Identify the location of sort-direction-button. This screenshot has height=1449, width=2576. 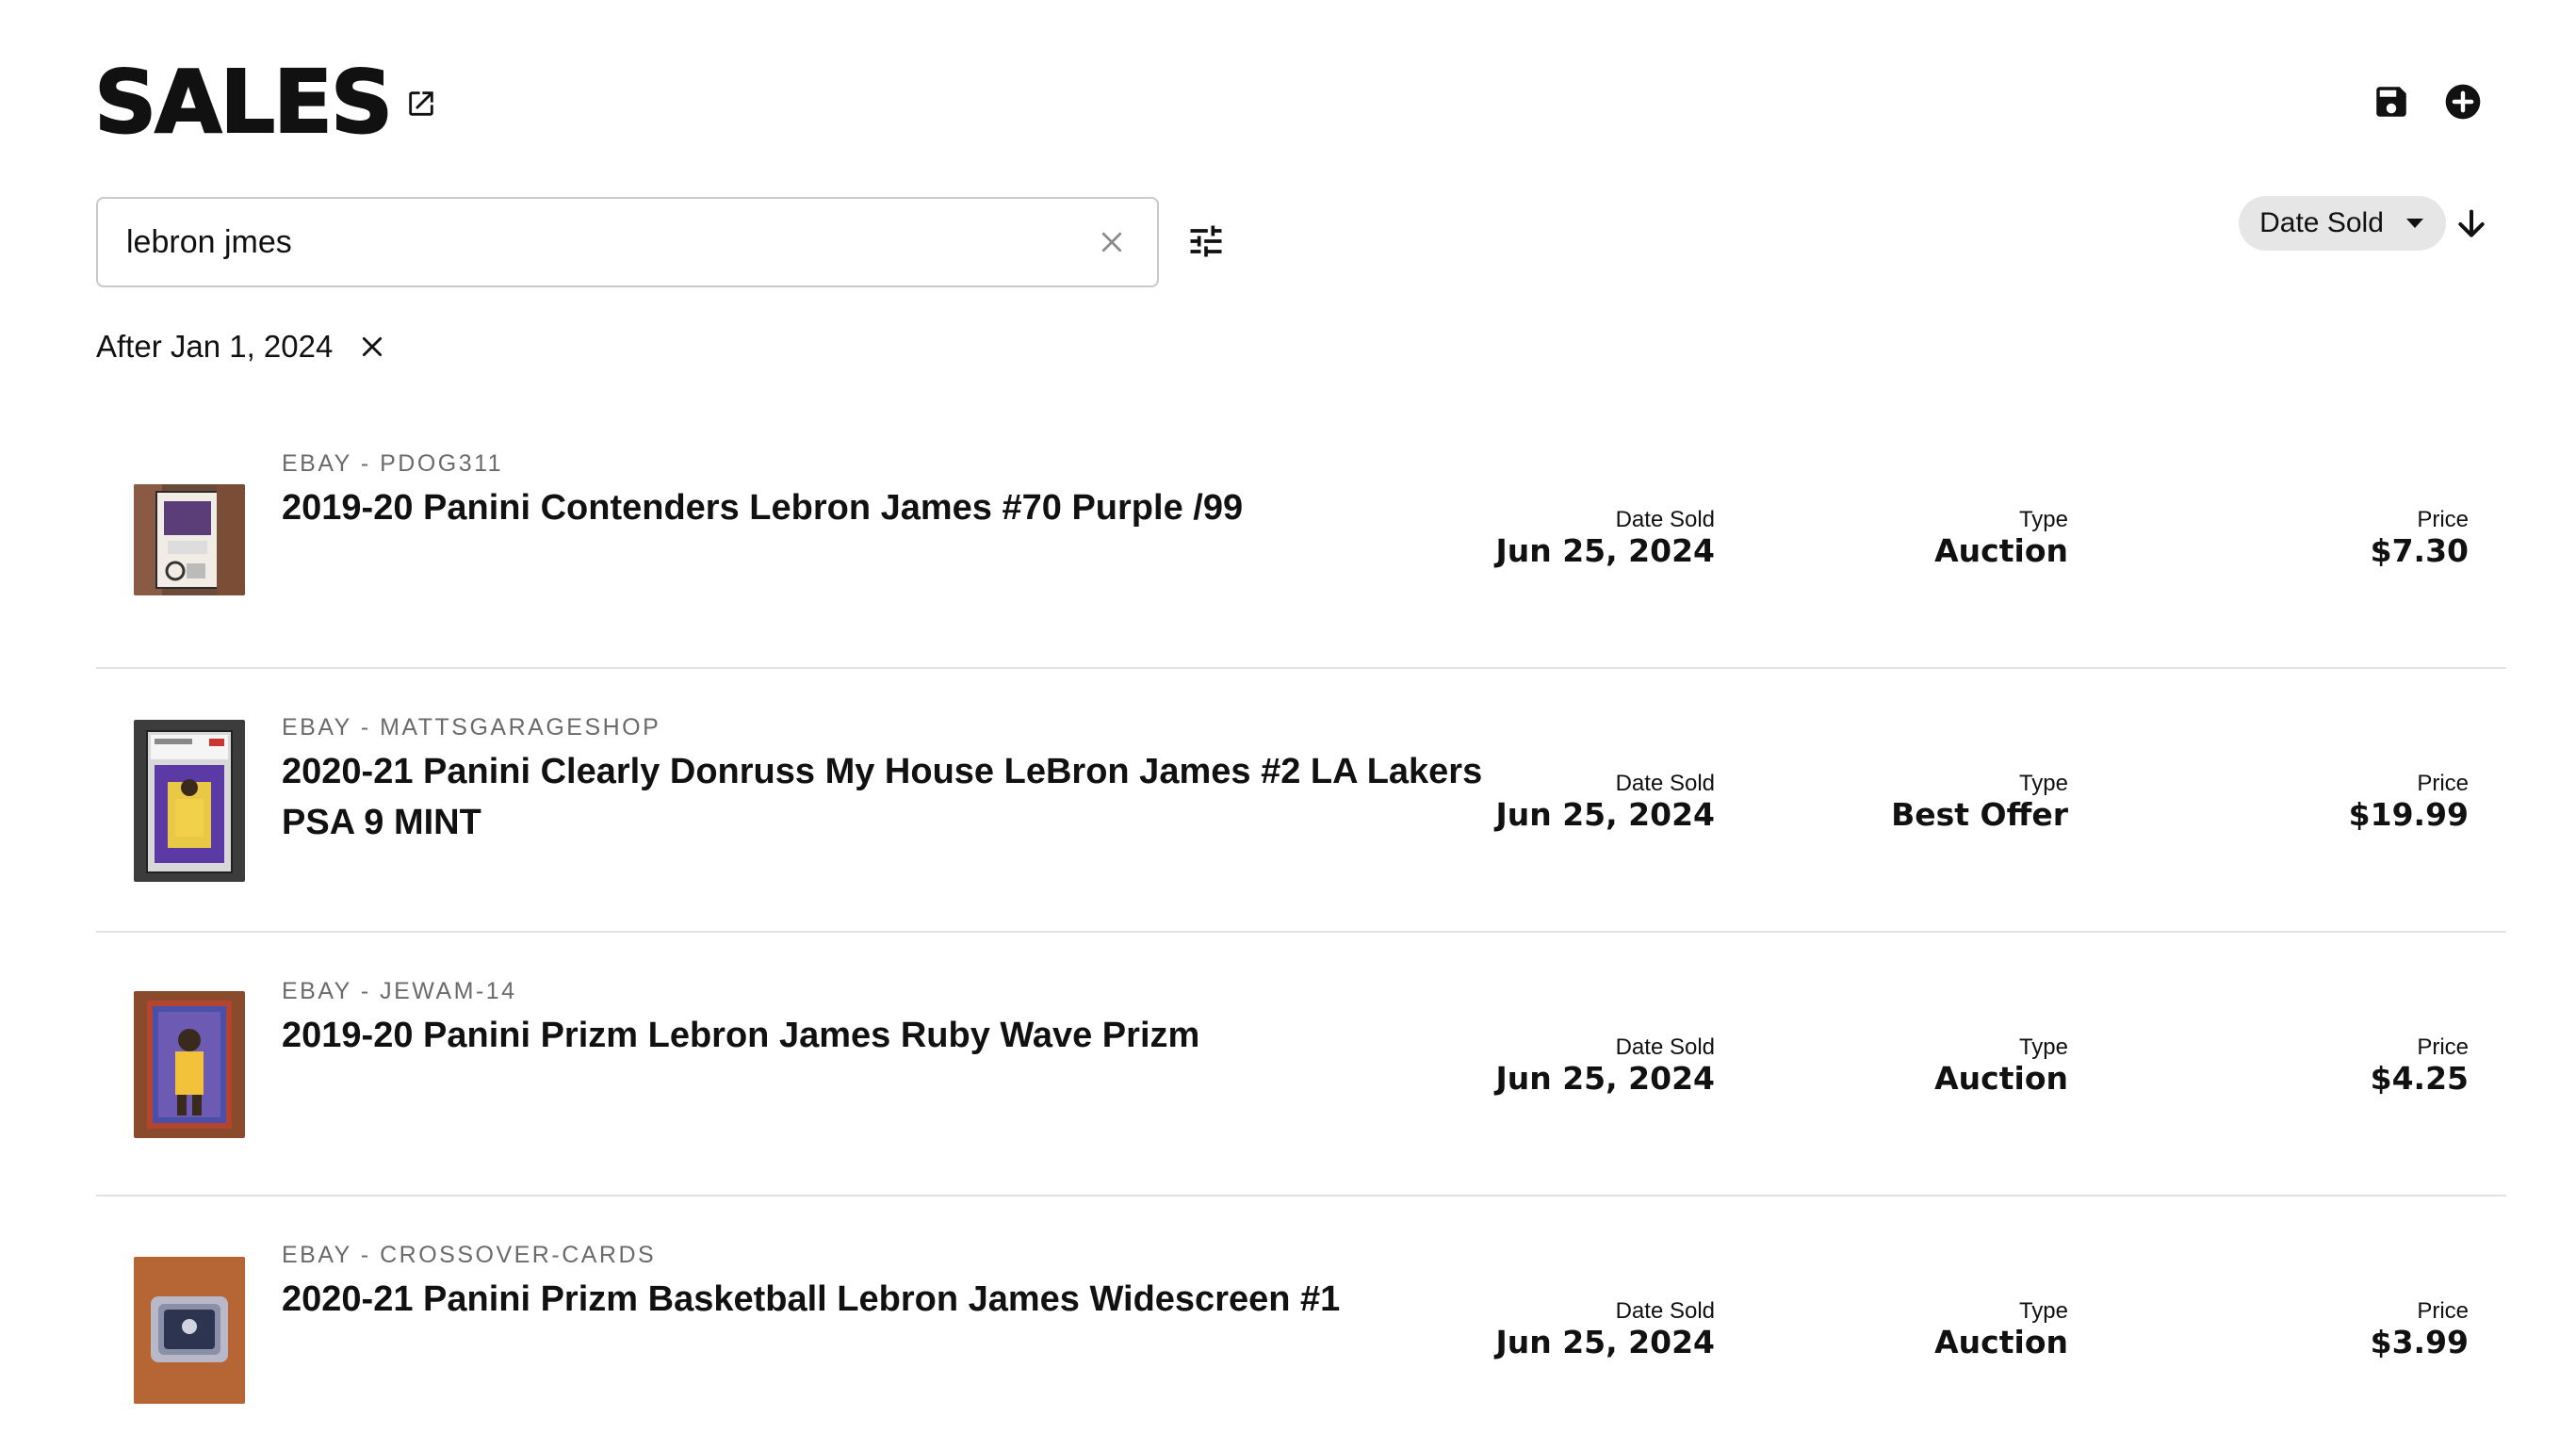
(2471, 224).